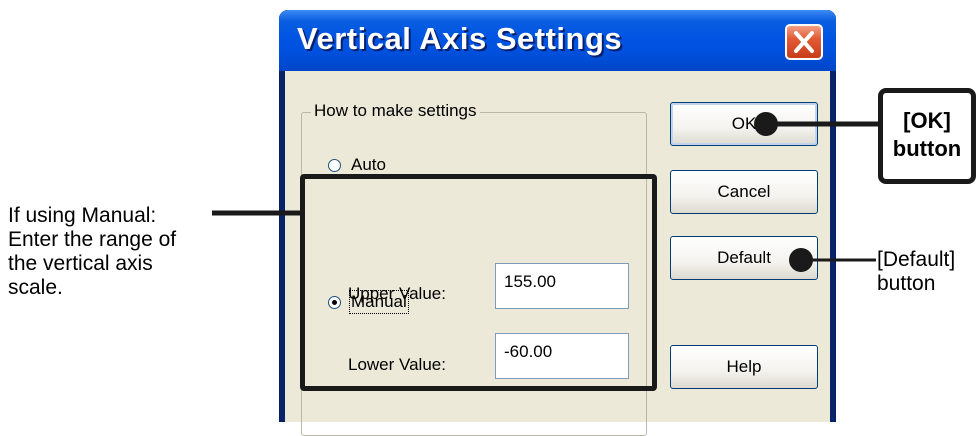 The width and height of the screenshot is (976, 436). Describe the element at coordinates (906, 283) in the screenshot. I see `default-callout-line-2: button` at that location.